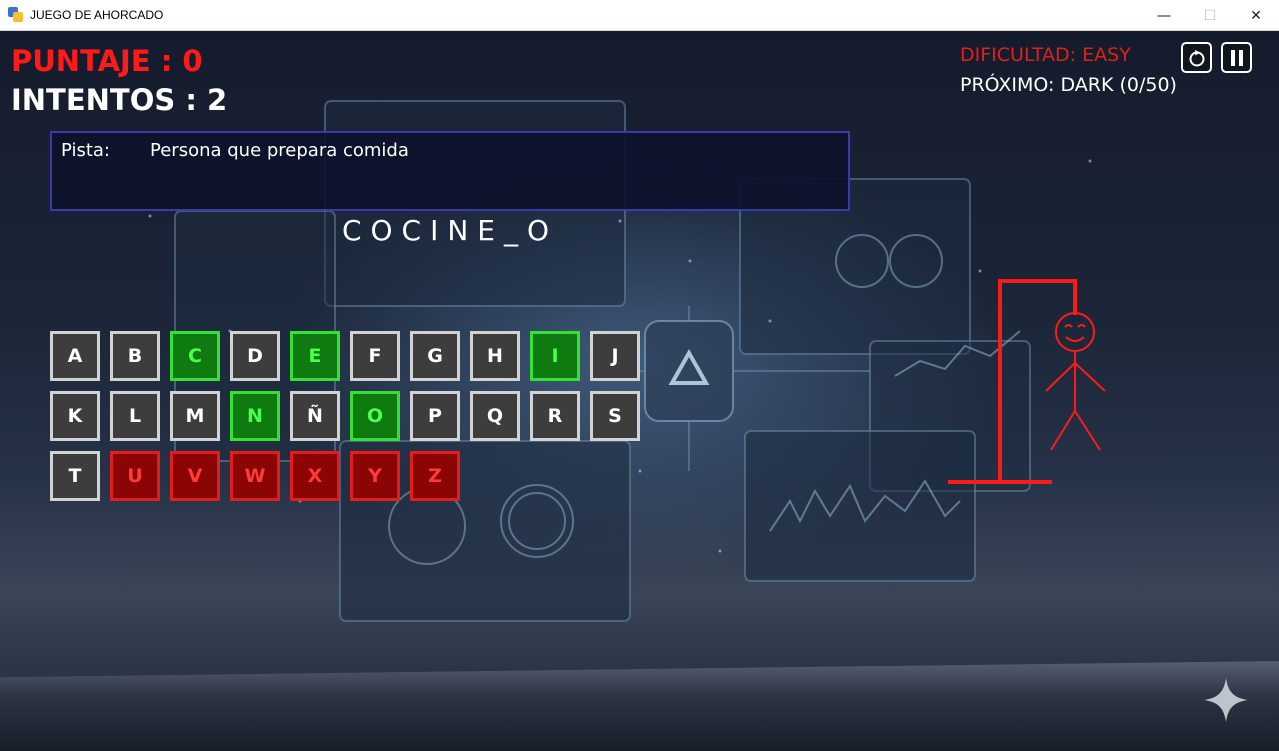 The height and width of the screenshot is (751, 1279). I want to click on hangman-leg-right, so click(1087, 430).